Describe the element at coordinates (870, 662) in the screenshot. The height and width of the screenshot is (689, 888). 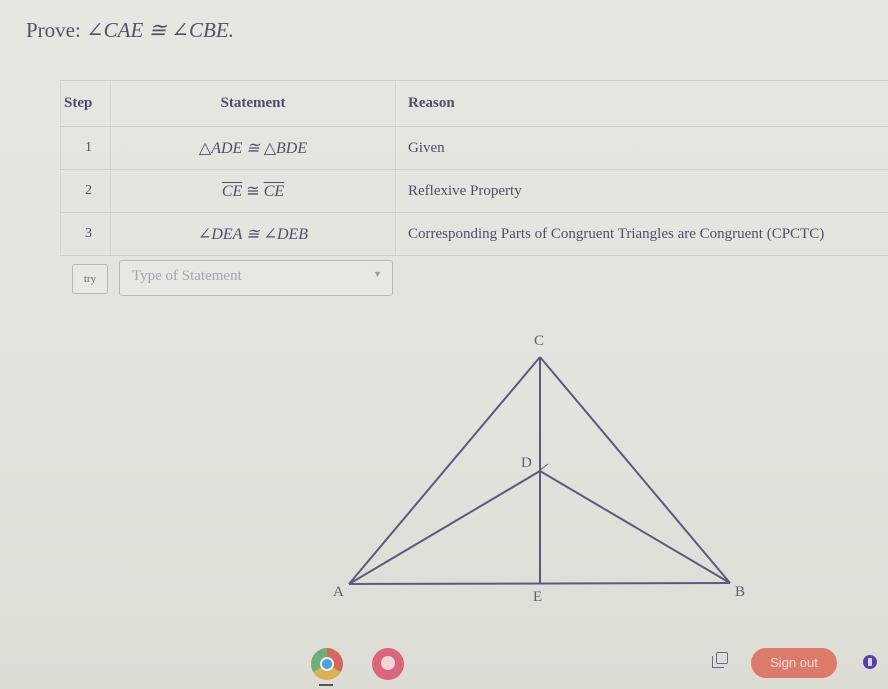
I see `battery-icon` at that location.